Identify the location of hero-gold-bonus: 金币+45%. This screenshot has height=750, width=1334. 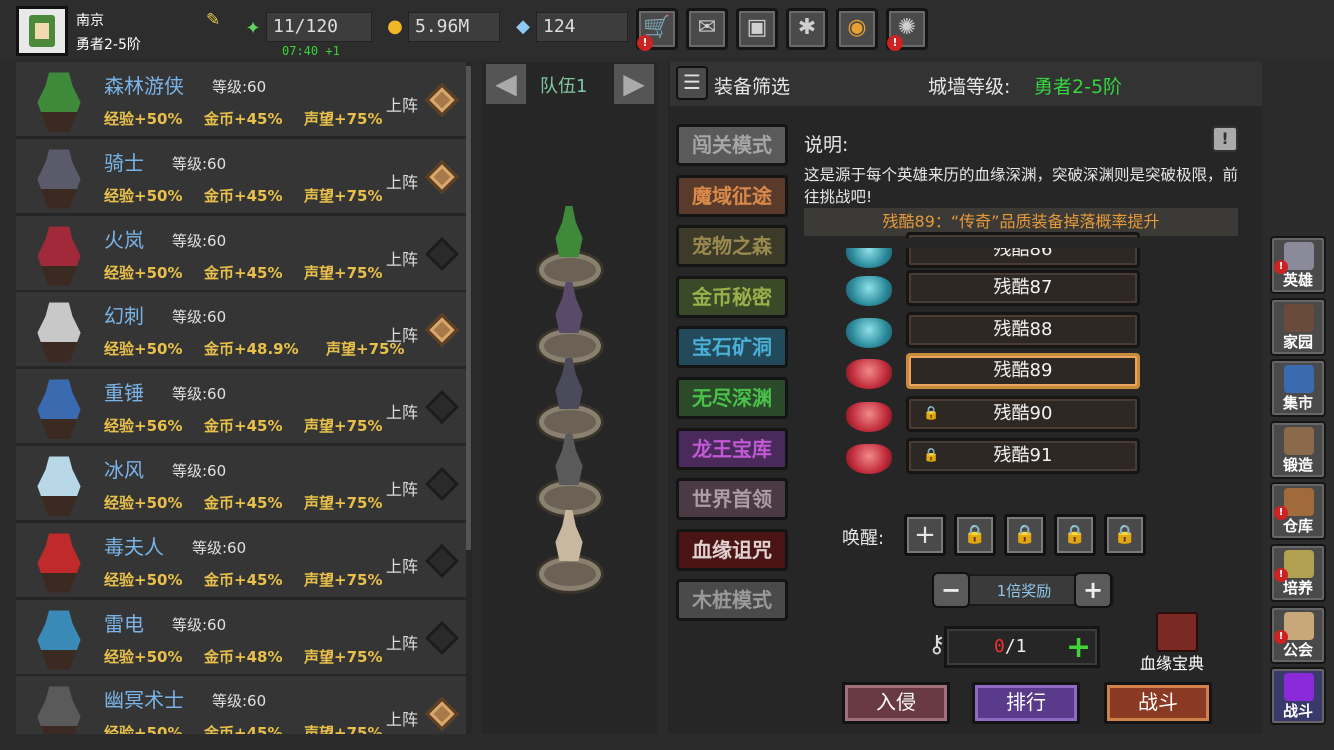
(243, 195).